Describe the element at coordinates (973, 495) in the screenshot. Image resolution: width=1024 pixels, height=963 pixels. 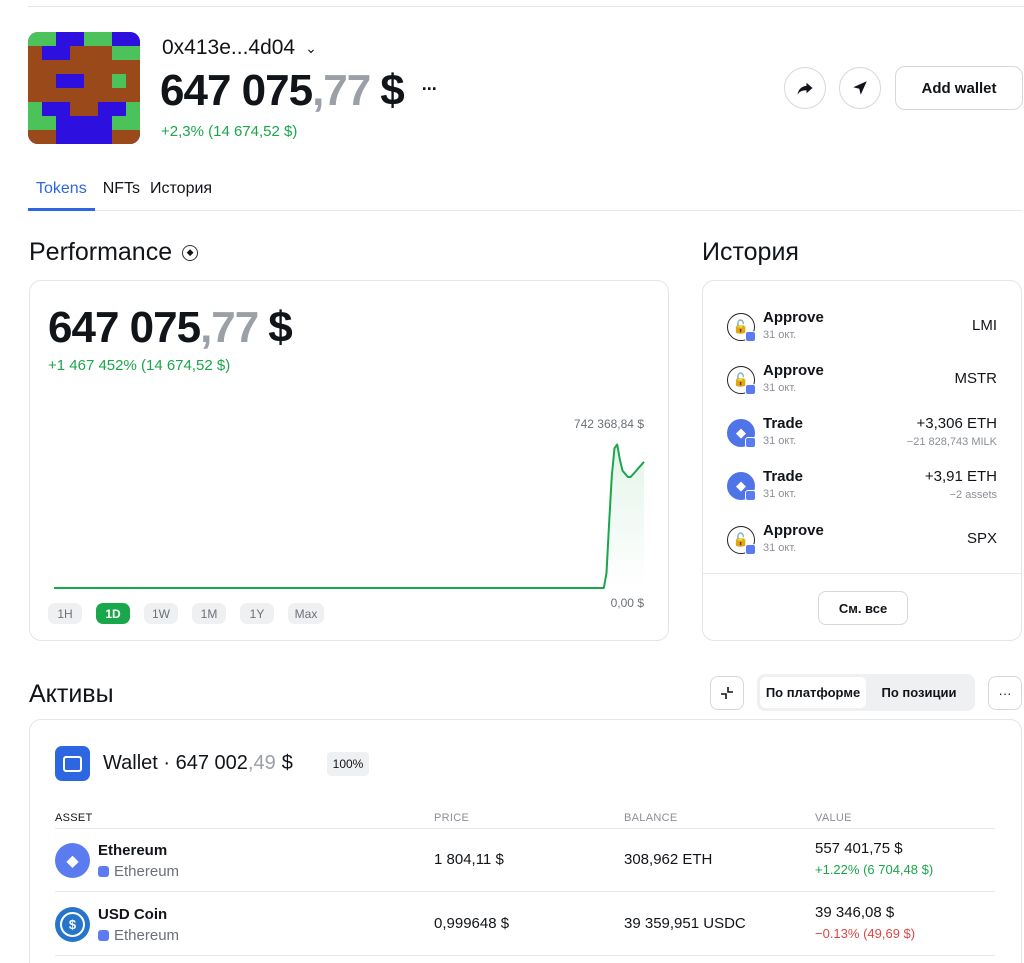
I see `history-item-subamount: −2 assets` at that location.